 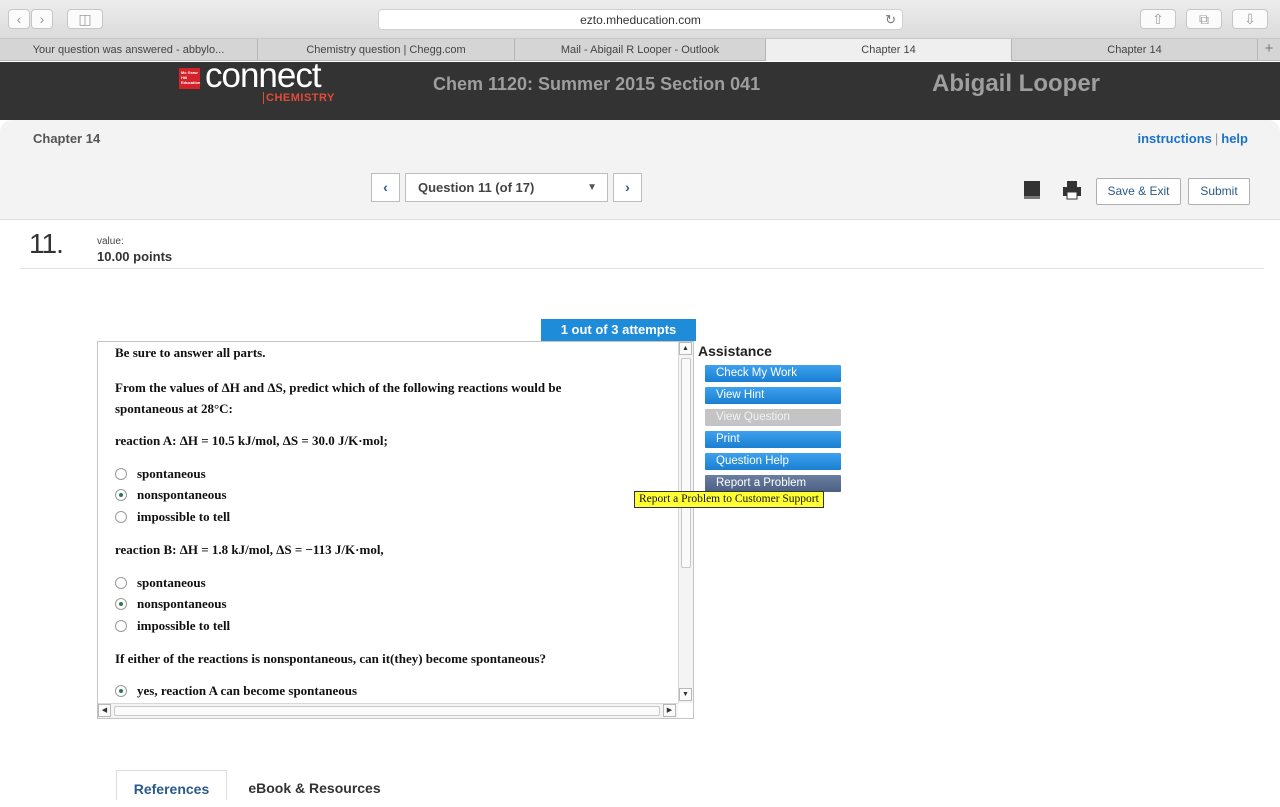 I want to click on view-hint-button: View Hint, so click(x=773, y=395).